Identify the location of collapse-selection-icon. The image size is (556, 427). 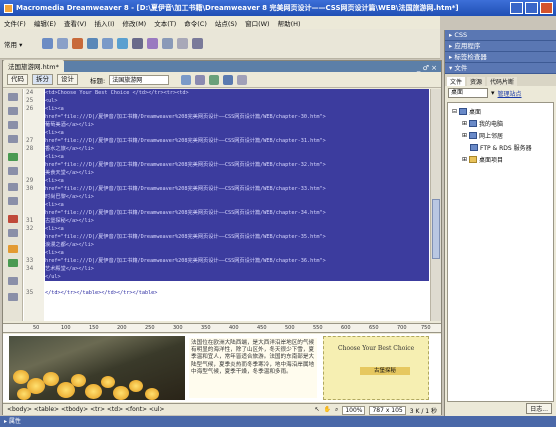
(13, 125).